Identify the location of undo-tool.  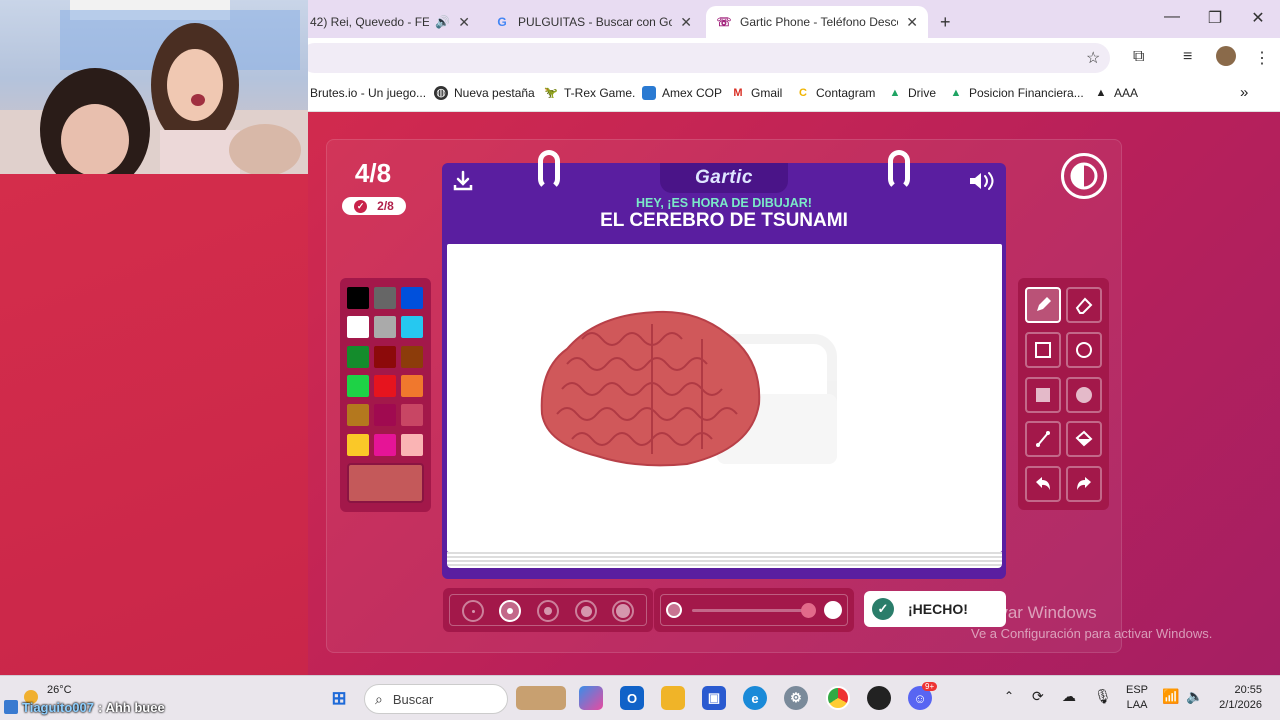
(1043, 484).